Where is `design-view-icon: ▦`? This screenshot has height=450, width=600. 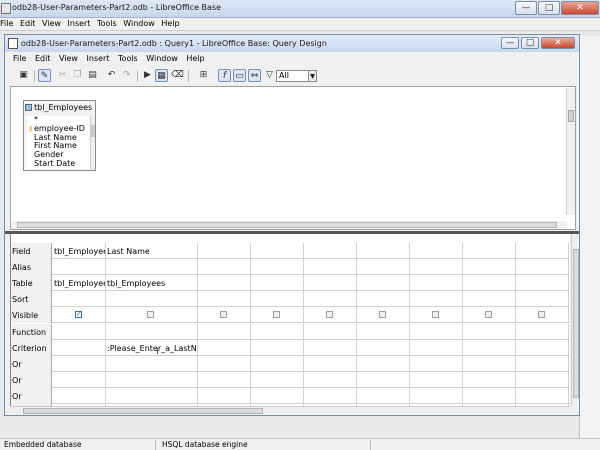
design-view-icon: ▦ is located at coordinates (161, 75).